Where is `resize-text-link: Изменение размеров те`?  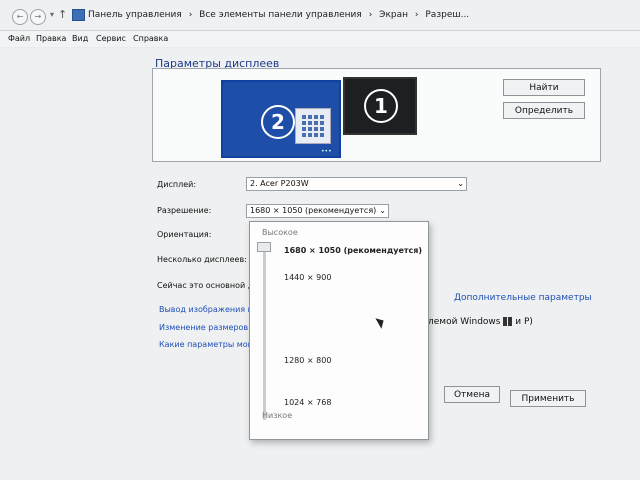
resize-text-link: Изменение размеров те is located at coordinates (209, 327).